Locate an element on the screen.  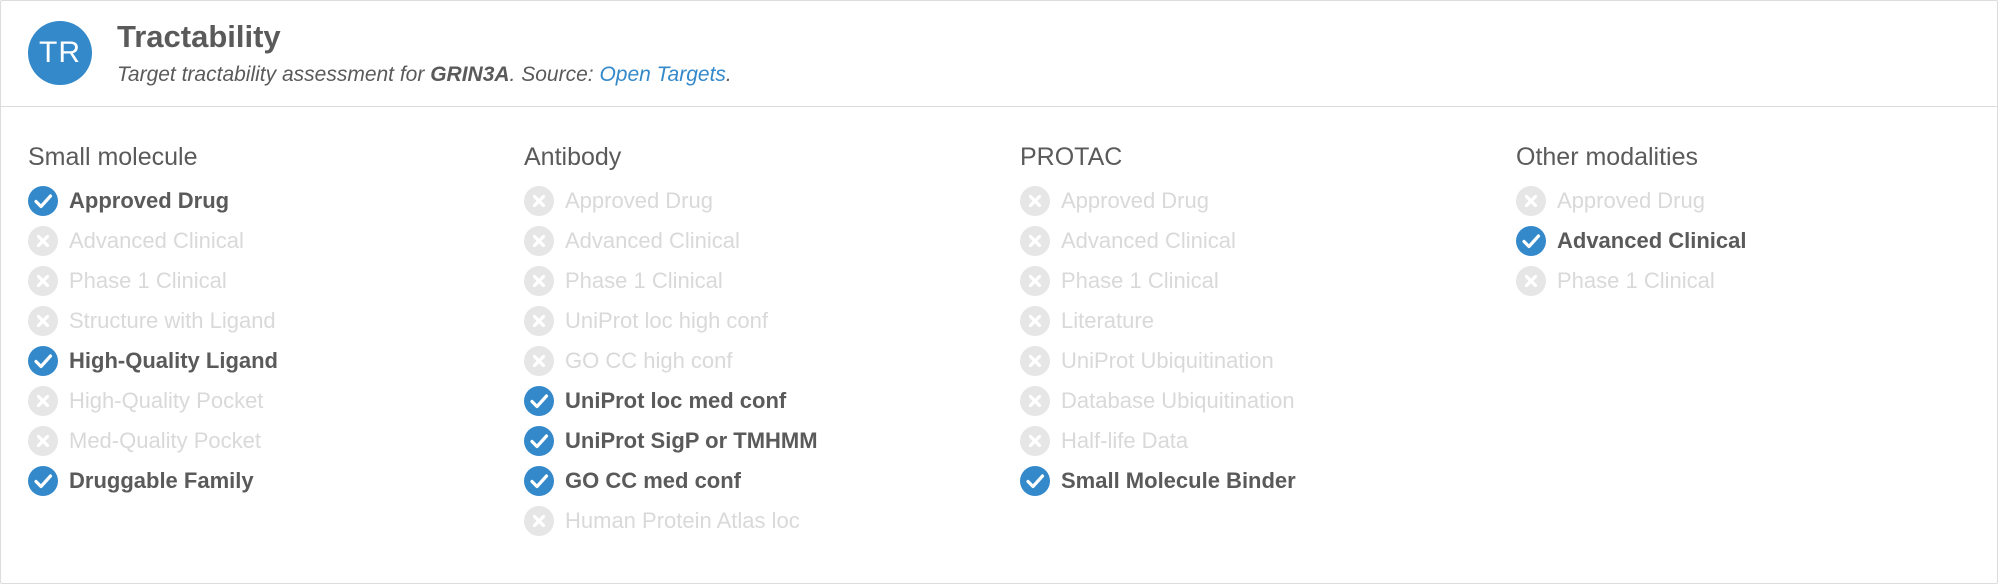
criterion-item: Med-Quality Pocket is located at coordinates (258, 441).